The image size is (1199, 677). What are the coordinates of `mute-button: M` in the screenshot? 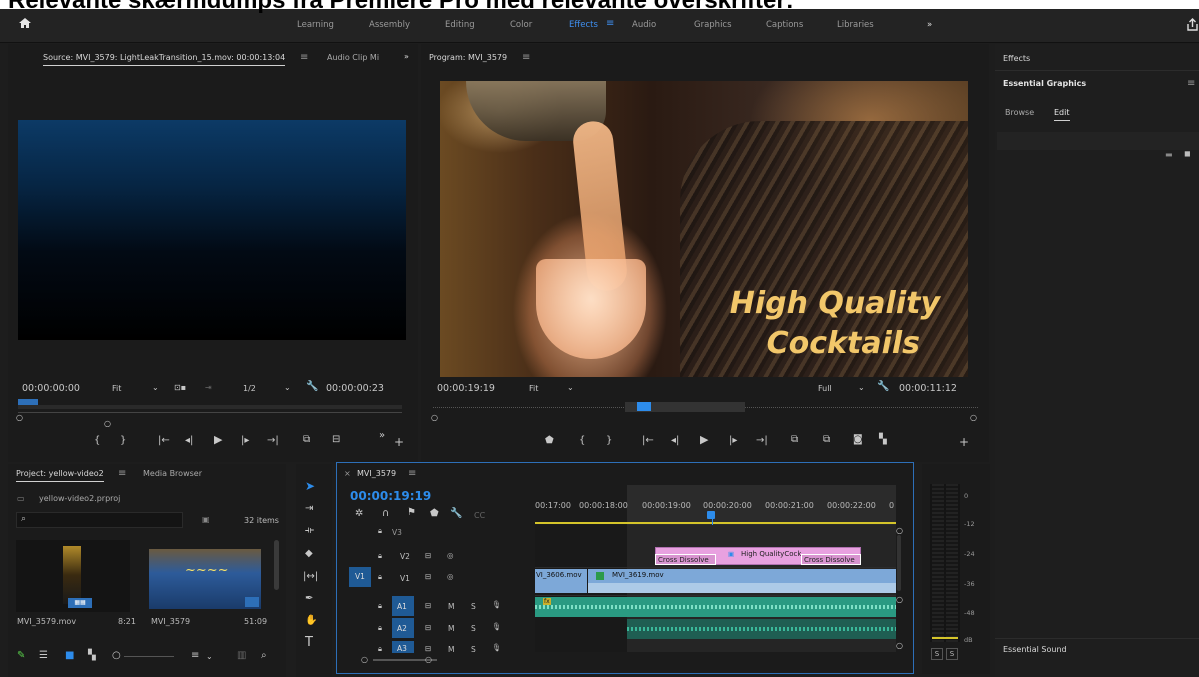 It's located at (451, 649).